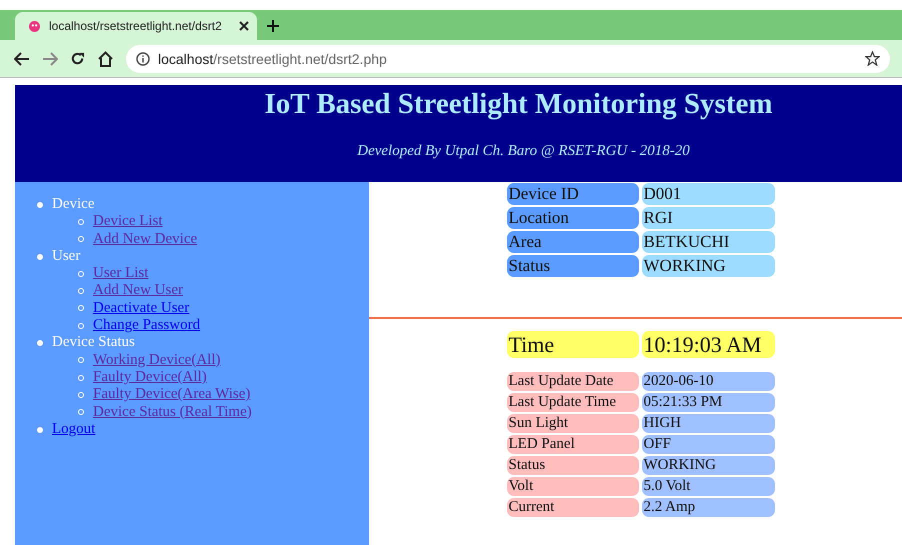 The width and height of the screenshot is (902, 545). I want to click on browser-tab: localhost/rsetstreetlight.net/dsrt2, so click(136, 26).